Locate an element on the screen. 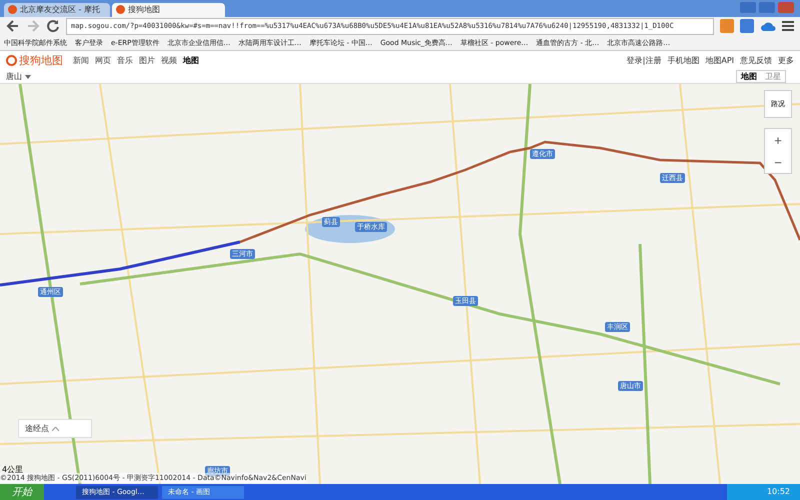  back-icon is located at coordinates (13, 26).